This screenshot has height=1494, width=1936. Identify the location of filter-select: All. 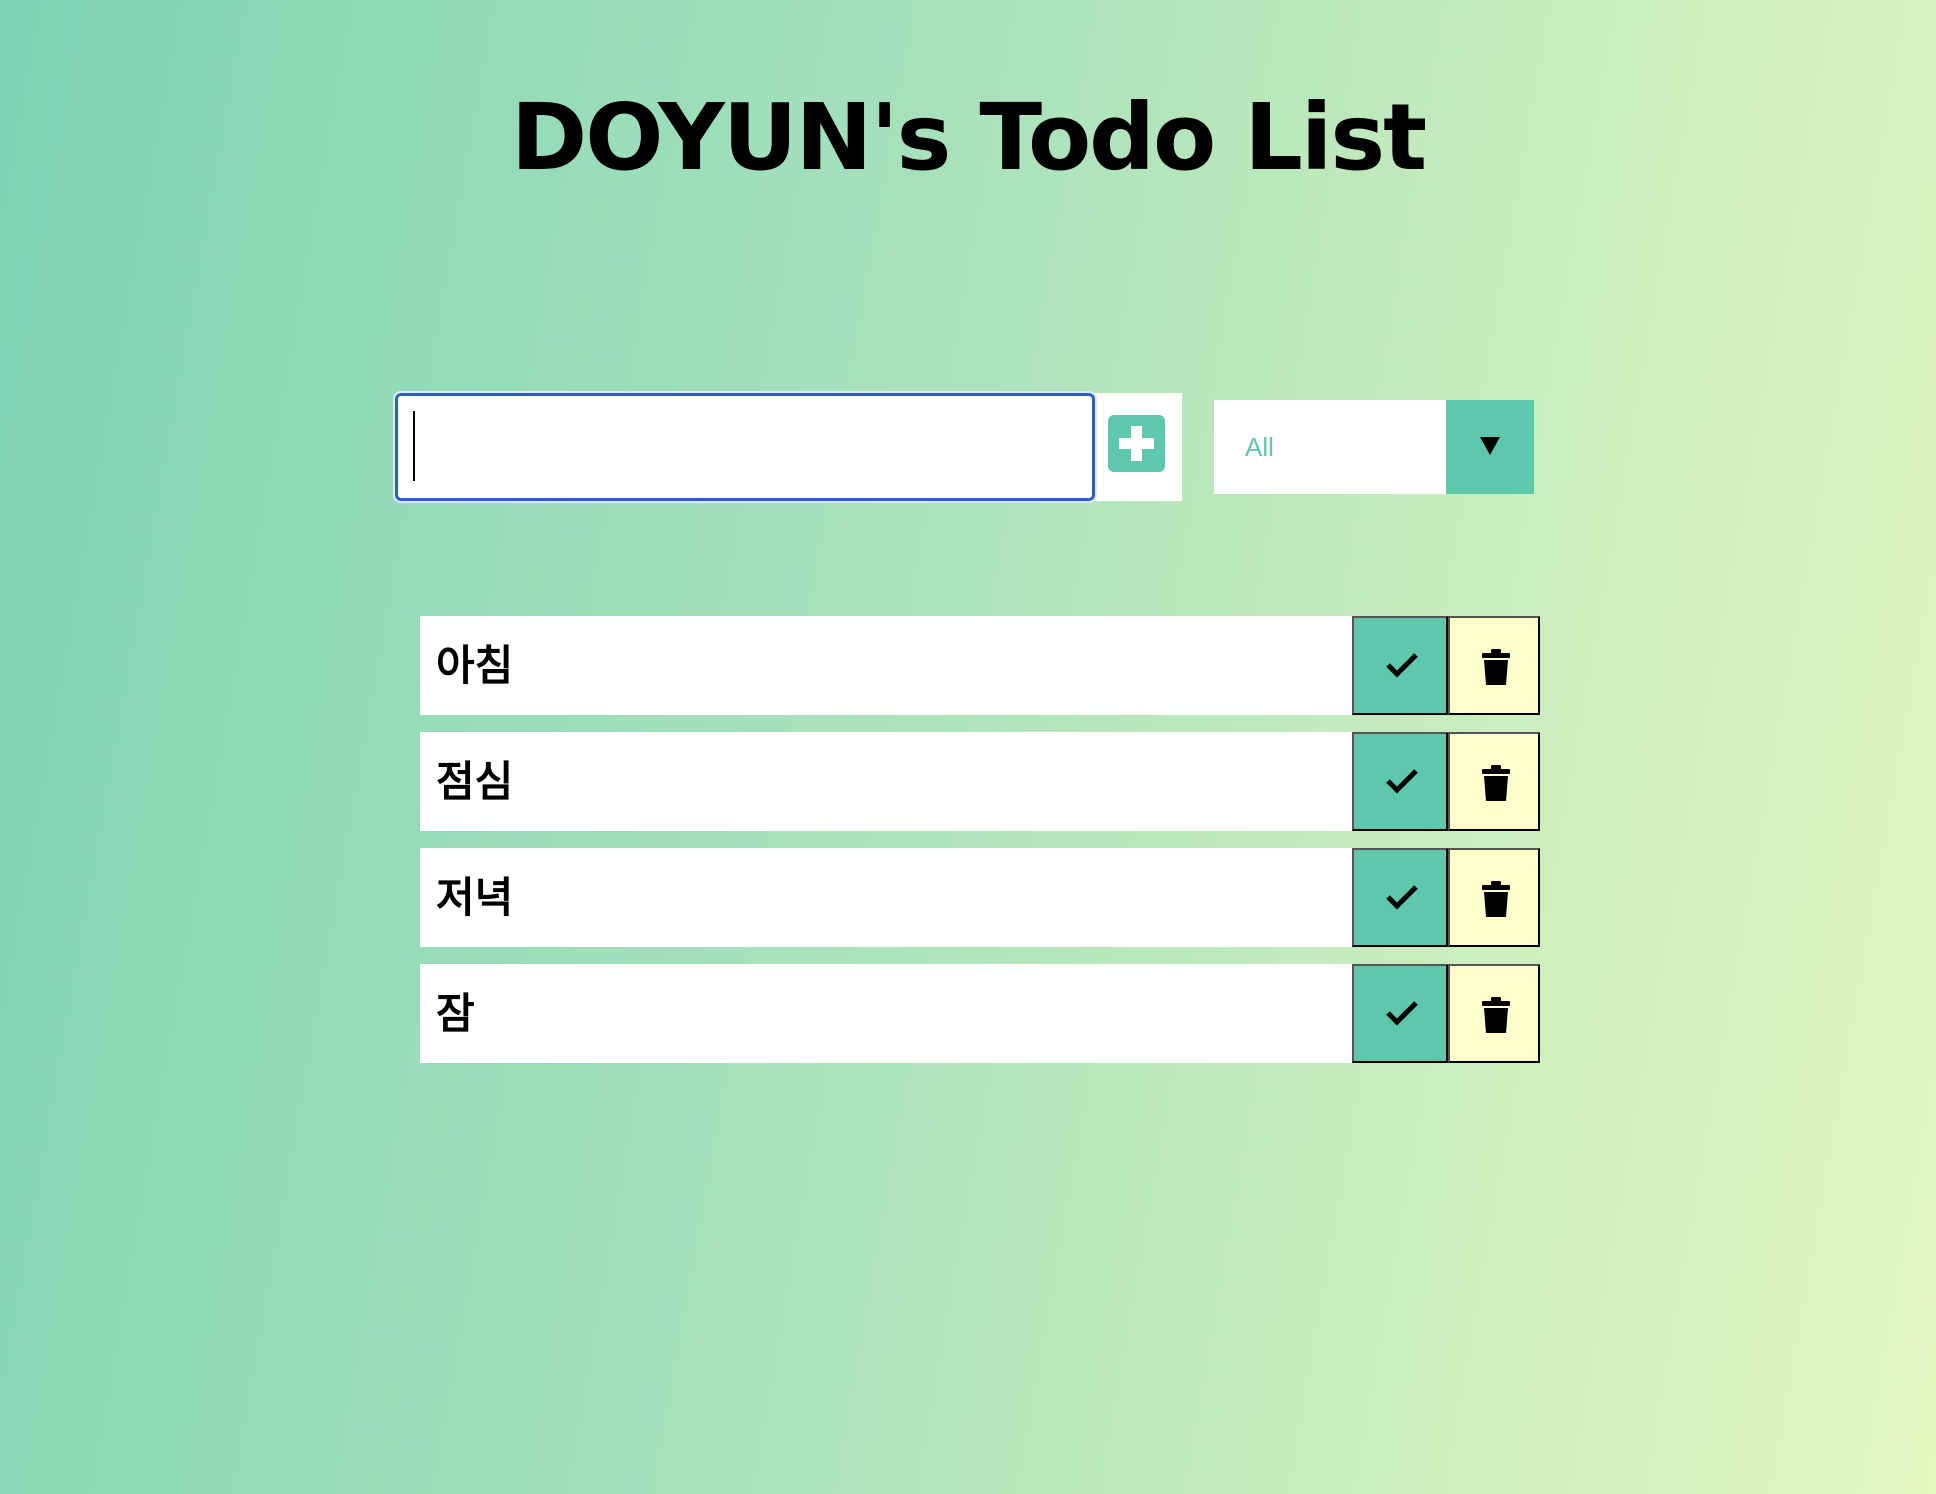
(1374, 447).